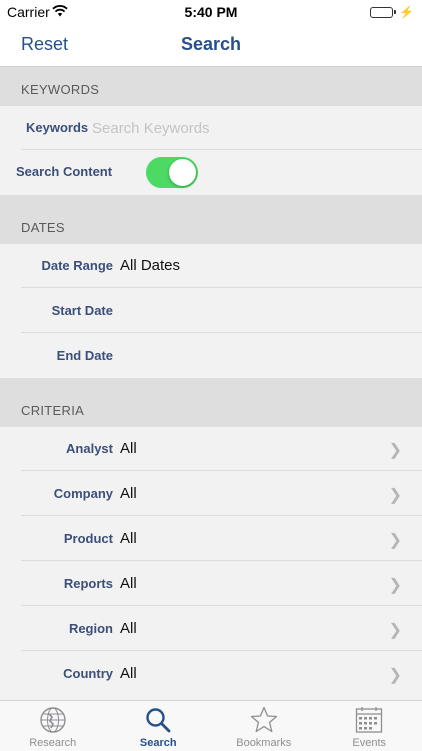 This screenshot has height=751, width=422. Describe the element at coordinates (406, 12) in the screenshot. I see `charging-bolt-icon: ⚡` at that location.